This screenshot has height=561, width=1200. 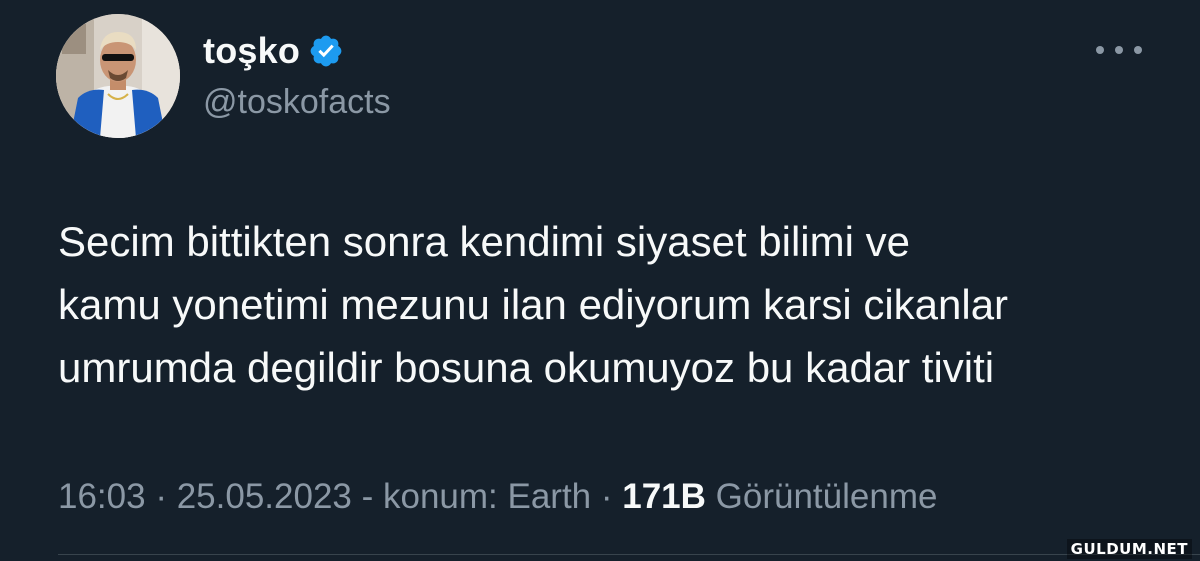 I want to click on views-count: 171B, so click(x=664, y=496).